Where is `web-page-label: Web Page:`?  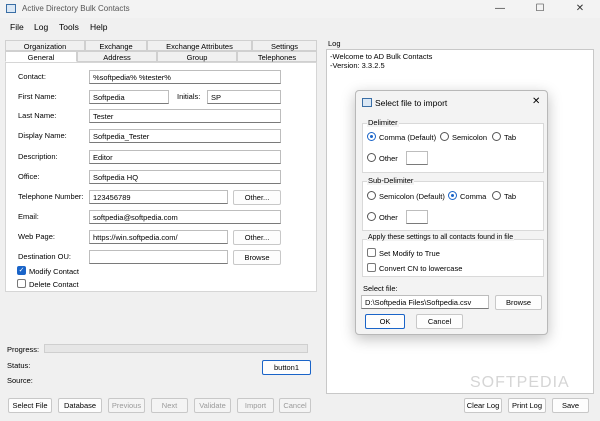
web-page-label: Web Page: is located at coordinates (36, 236).